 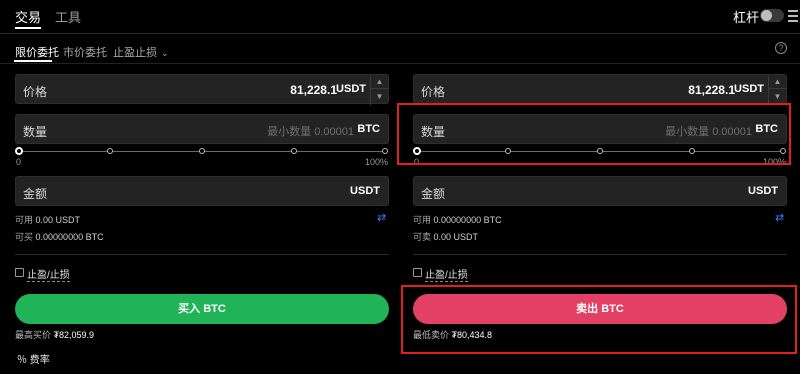 I want to click on buy-best-price: 最高买价 ₮82,059.9, so click(x=54, y=334).